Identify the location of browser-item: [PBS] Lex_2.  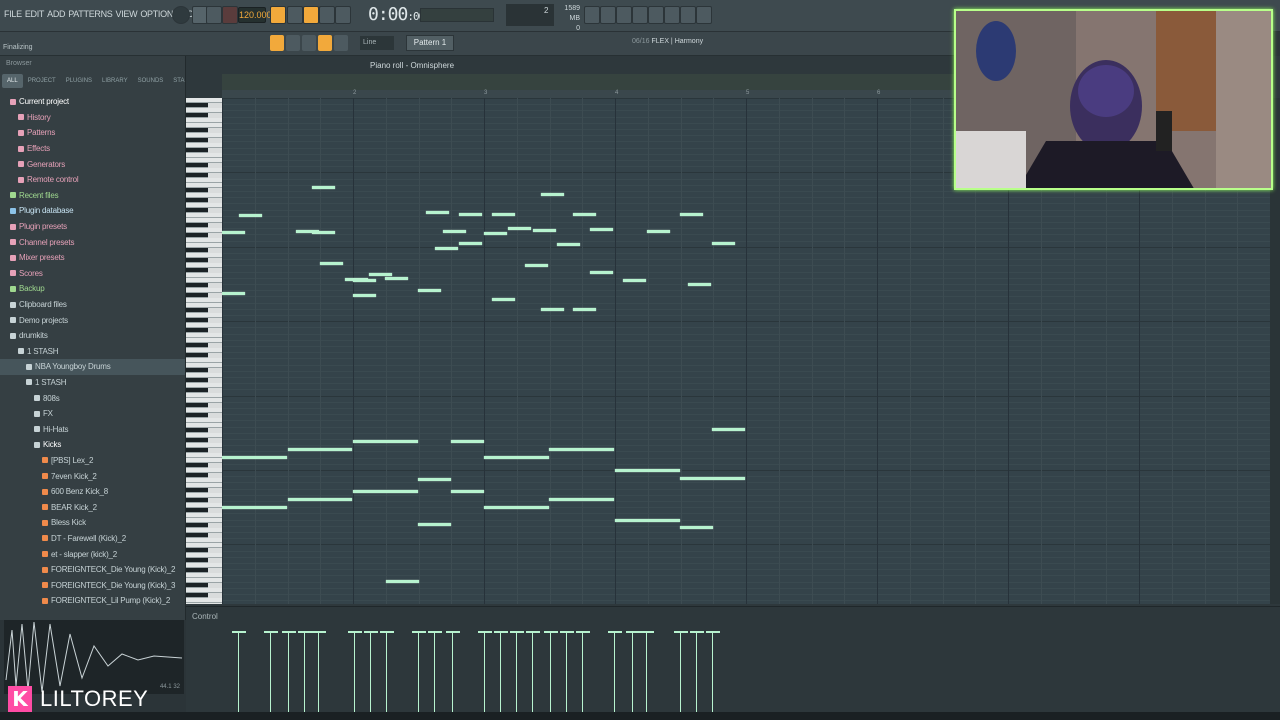
(92, 461).